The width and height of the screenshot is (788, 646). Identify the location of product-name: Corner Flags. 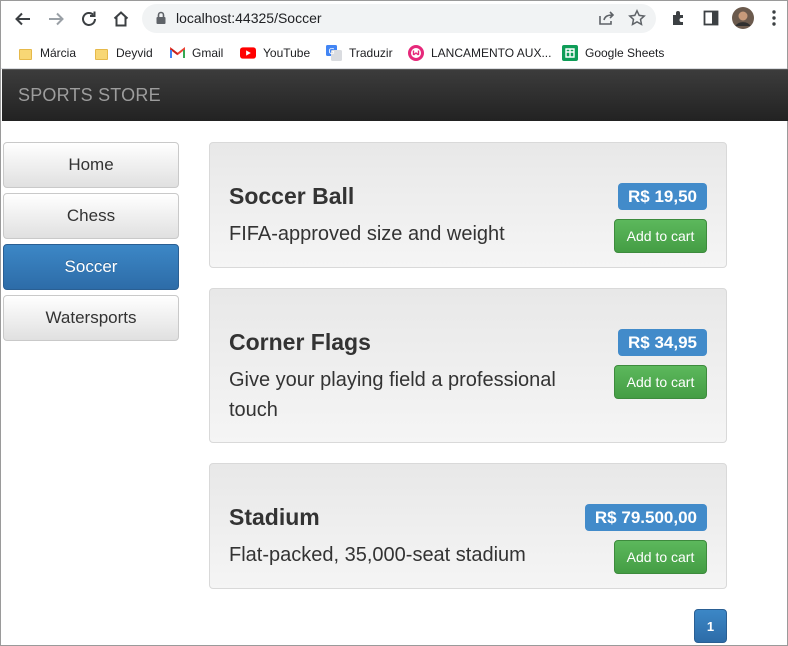
(300, 342).